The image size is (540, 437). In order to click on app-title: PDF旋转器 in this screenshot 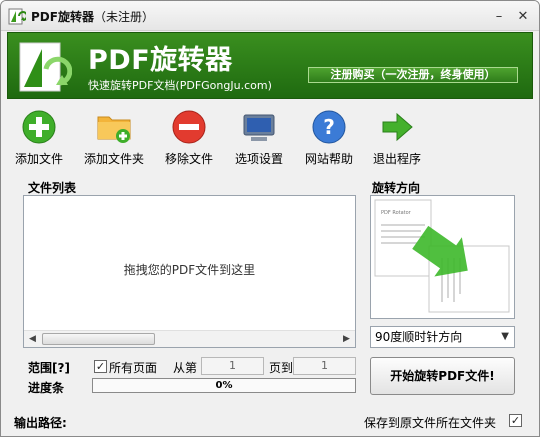, I will do `click(160, 60)`.